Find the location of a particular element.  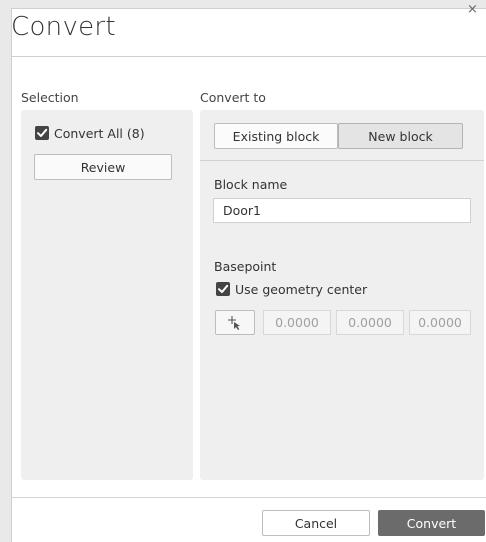

use-geometry-center-checkbox is located at coordinates (223, 289).